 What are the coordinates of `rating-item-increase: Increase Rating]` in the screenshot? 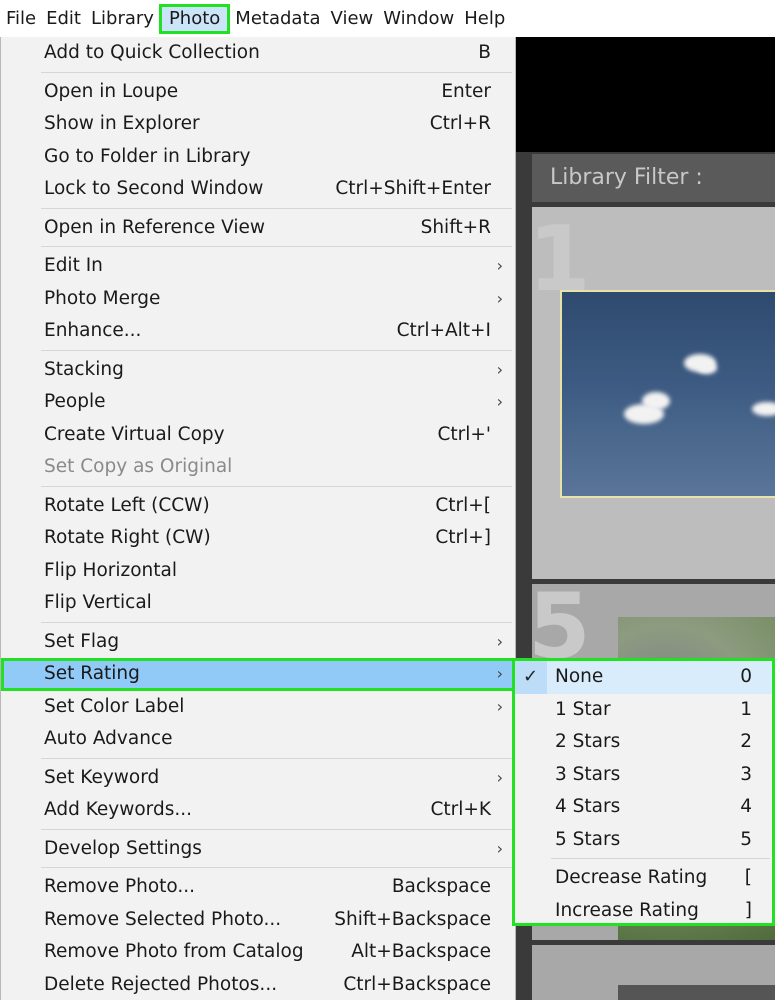 It's located at (643, 911).